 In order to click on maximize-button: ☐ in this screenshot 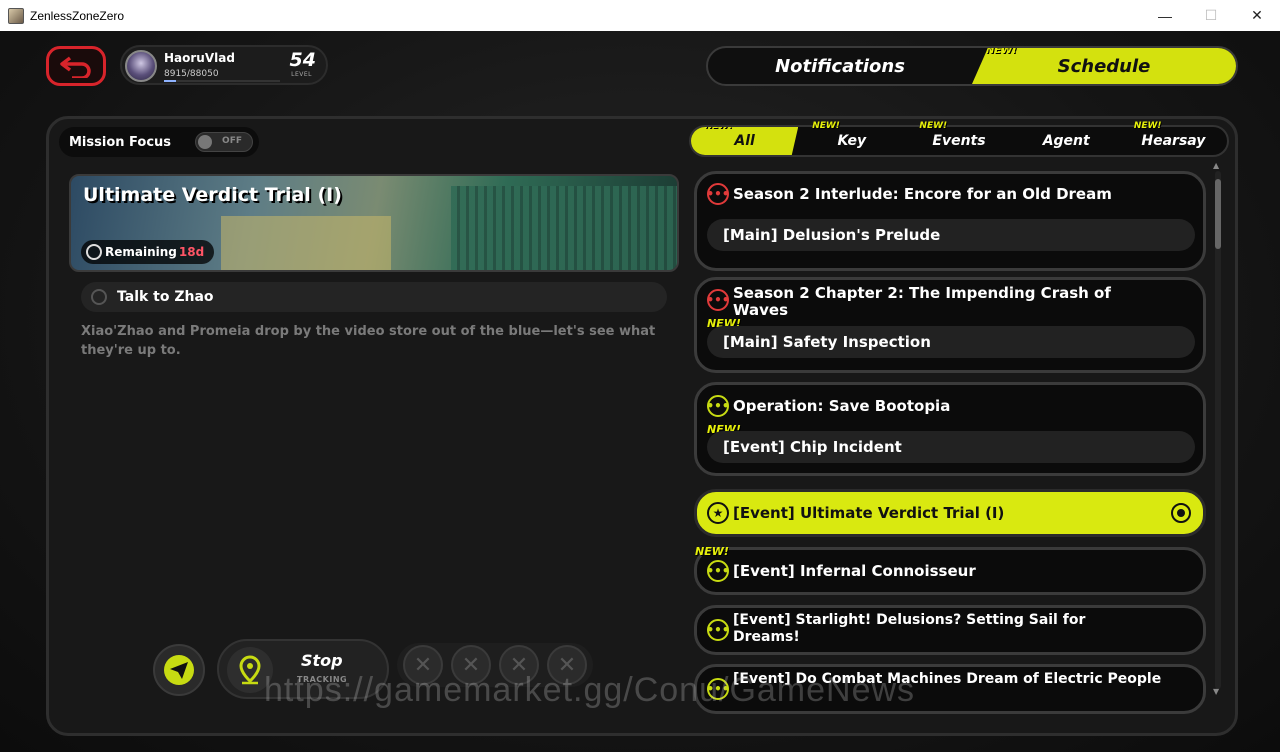, I will do `click(1211, 15)`.